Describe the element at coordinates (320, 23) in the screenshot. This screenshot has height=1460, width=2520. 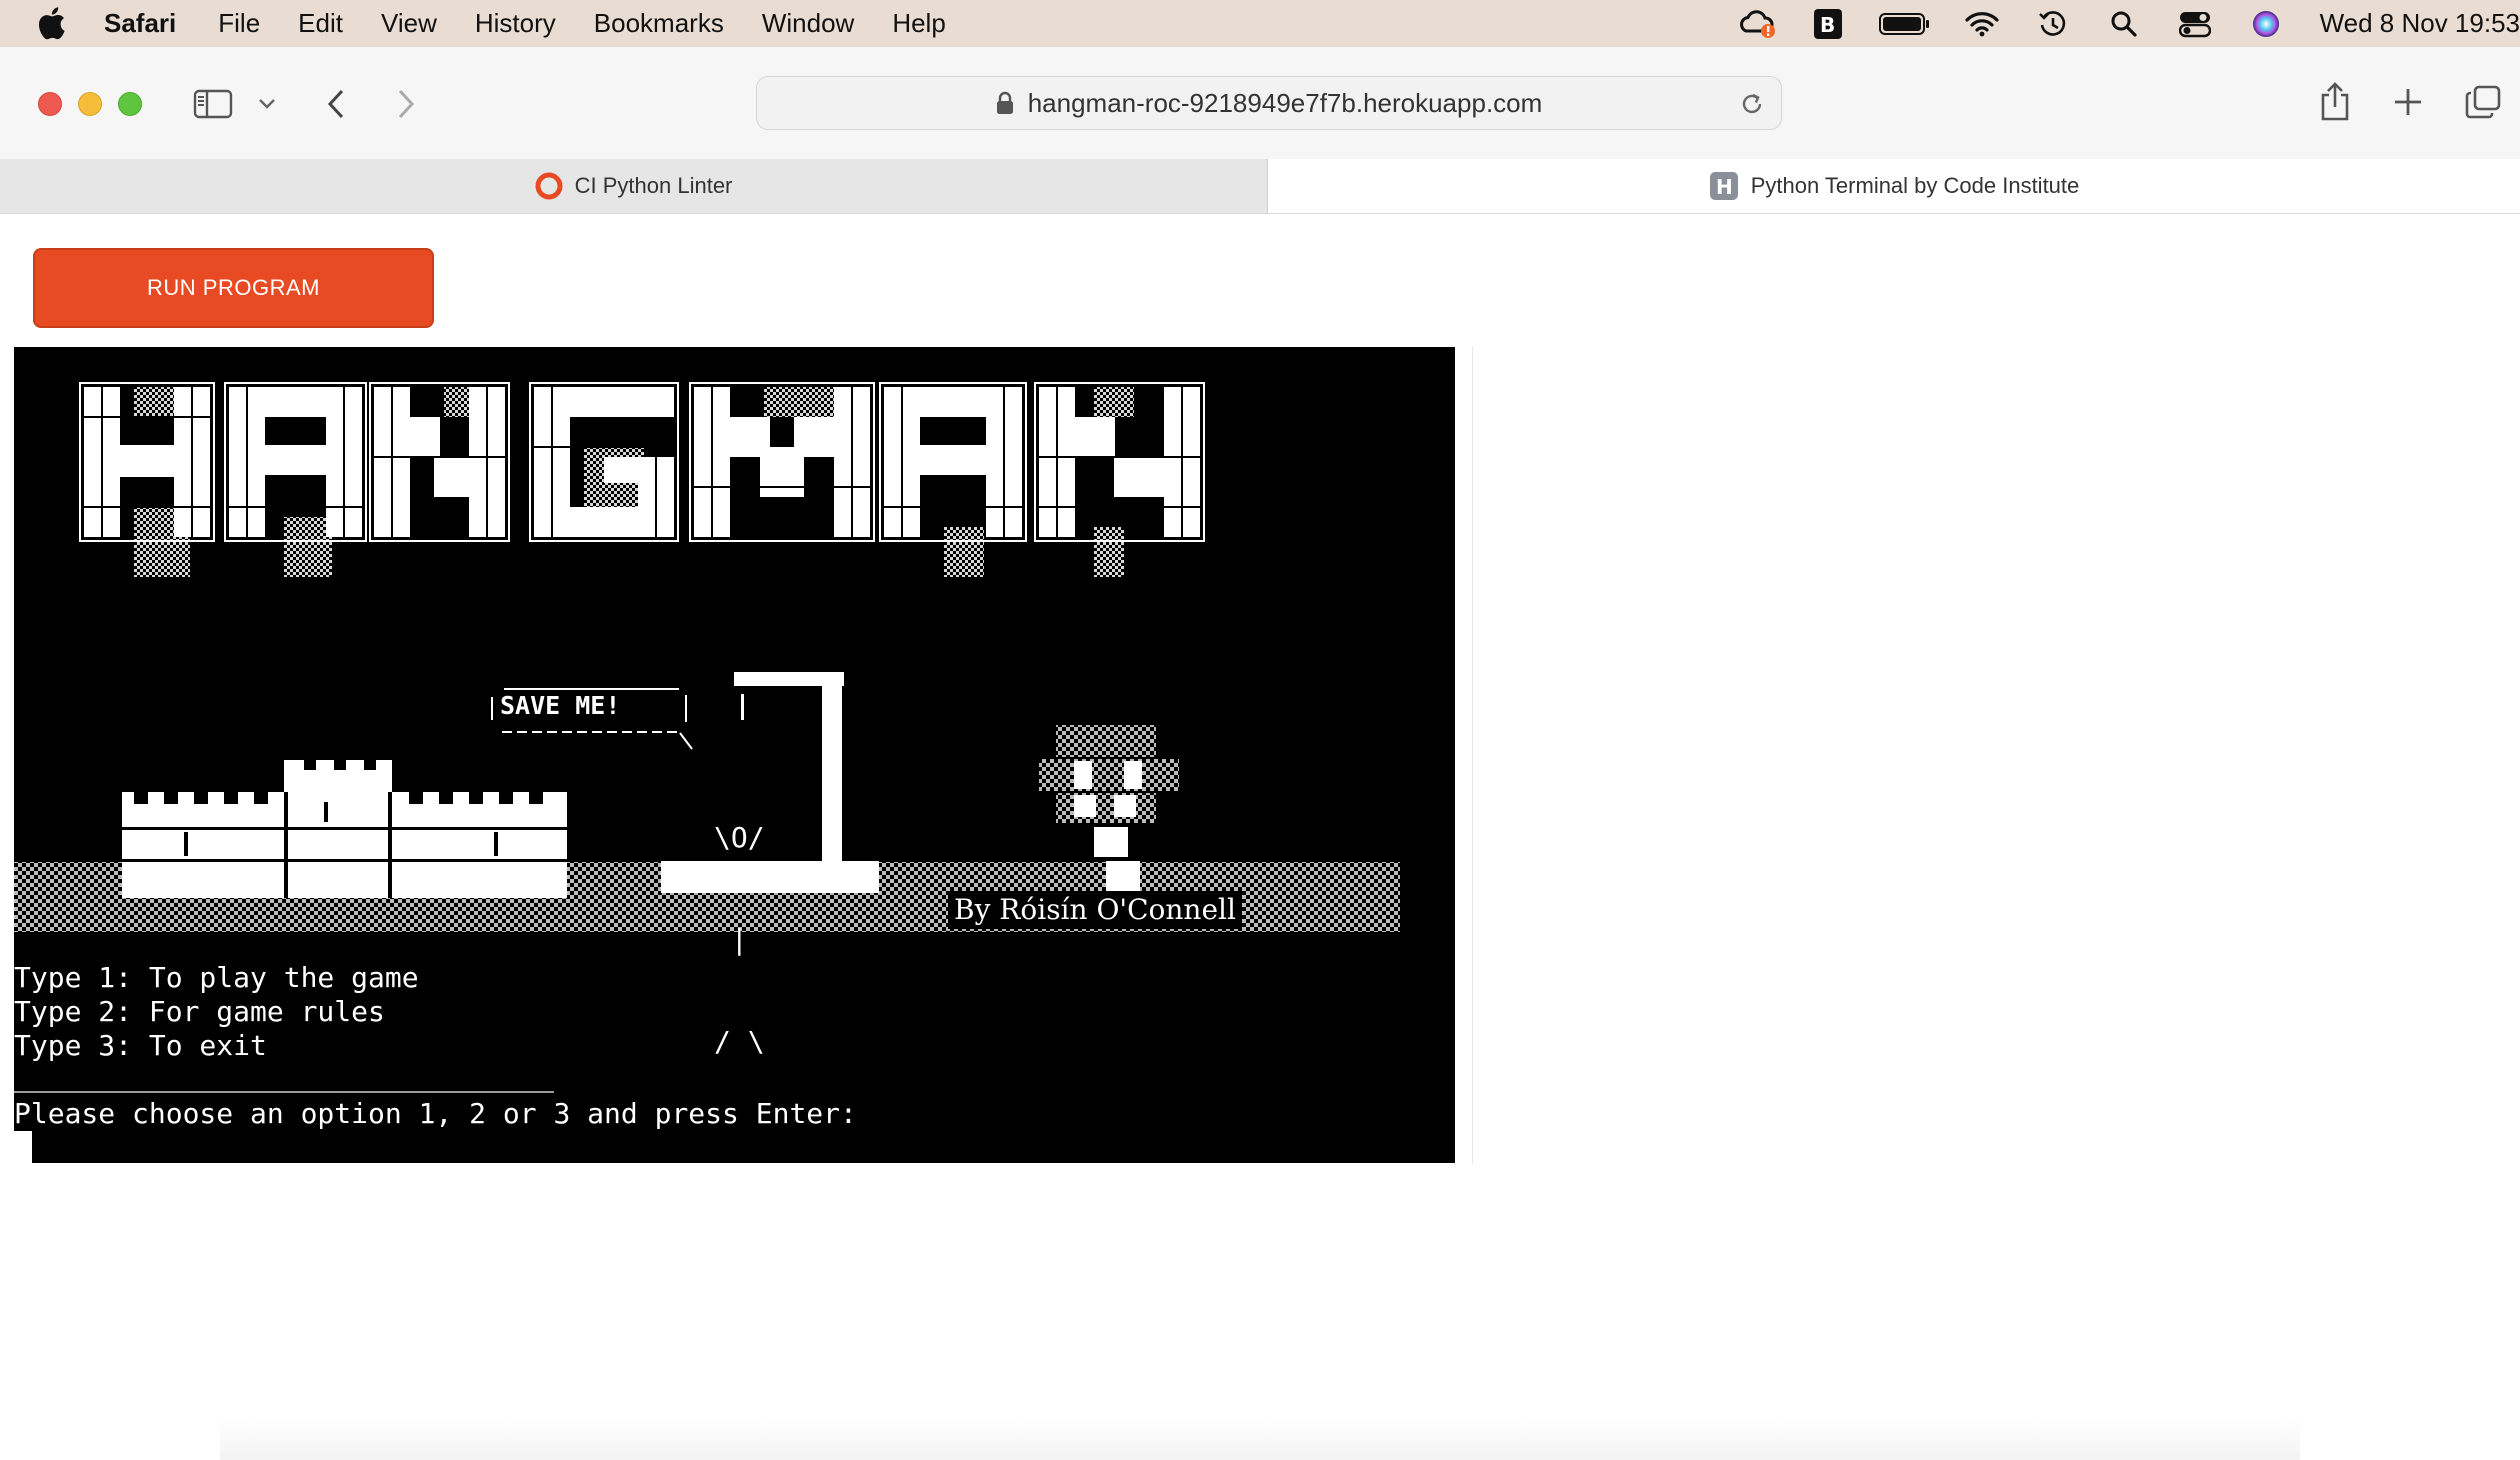
I see `menu-edit: Edit` at that location.